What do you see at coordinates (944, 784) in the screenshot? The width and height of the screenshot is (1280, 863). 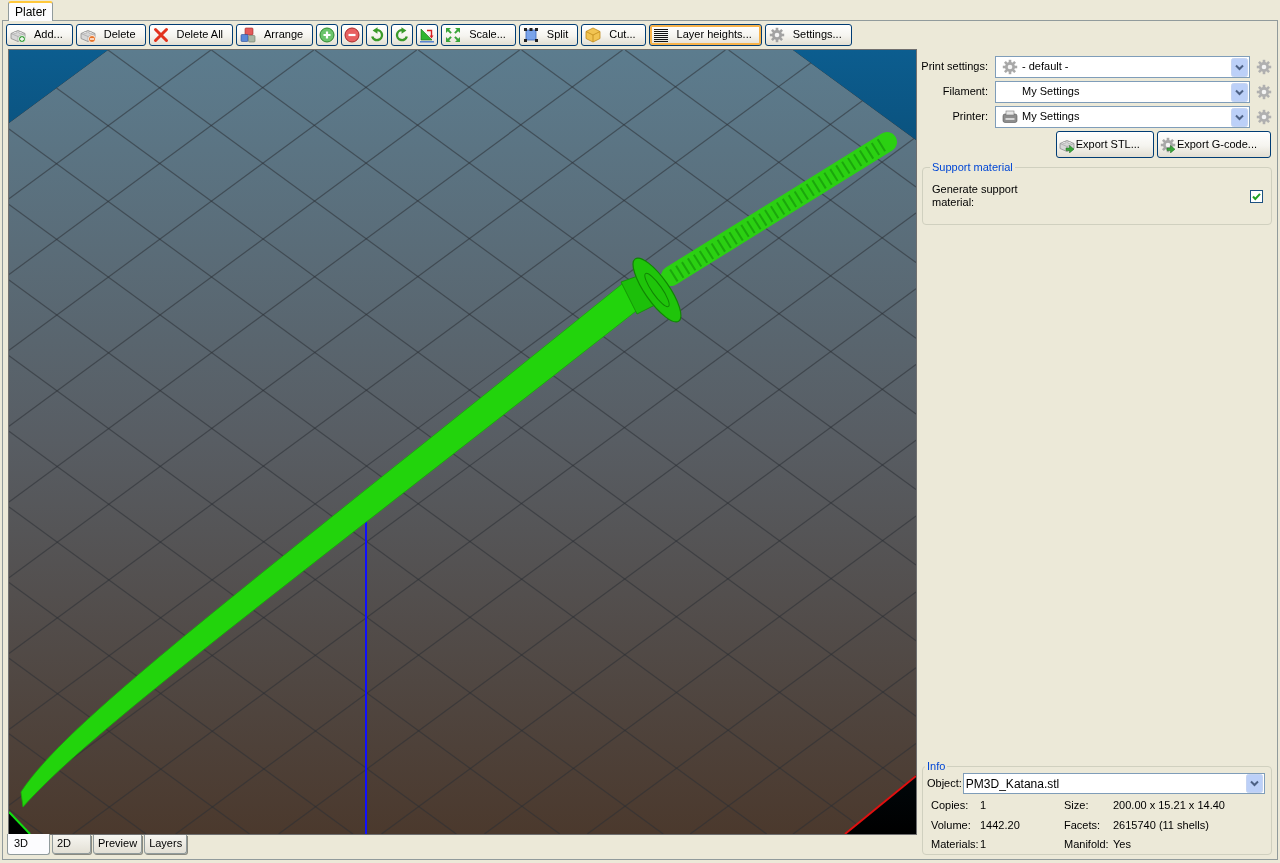 I see `field-label: Object:` at bounding box center [944, 784].